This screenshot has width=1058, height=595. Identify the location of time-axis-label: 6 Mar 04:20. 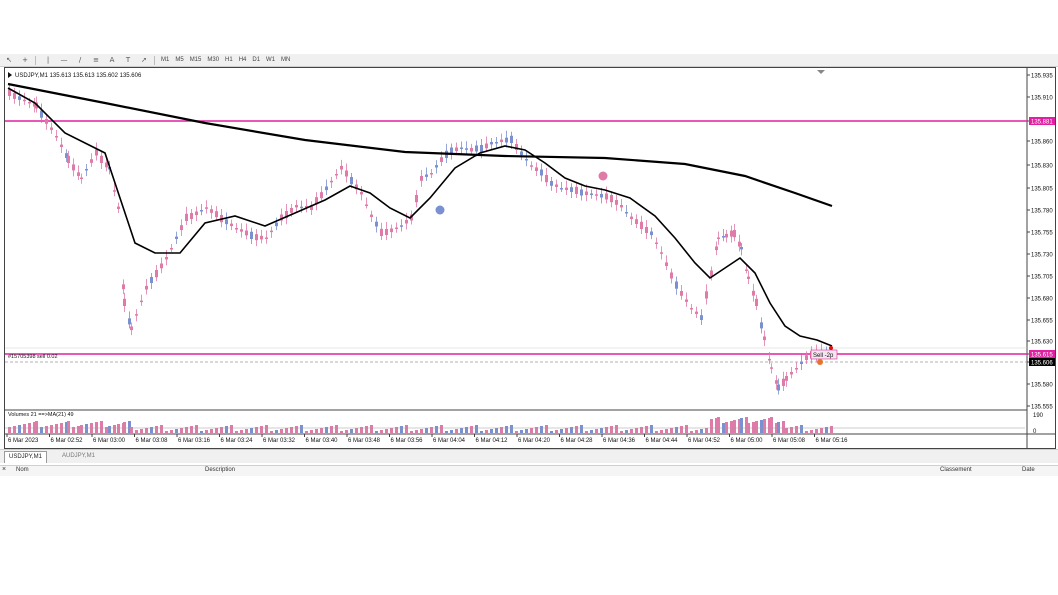
(534, 441).